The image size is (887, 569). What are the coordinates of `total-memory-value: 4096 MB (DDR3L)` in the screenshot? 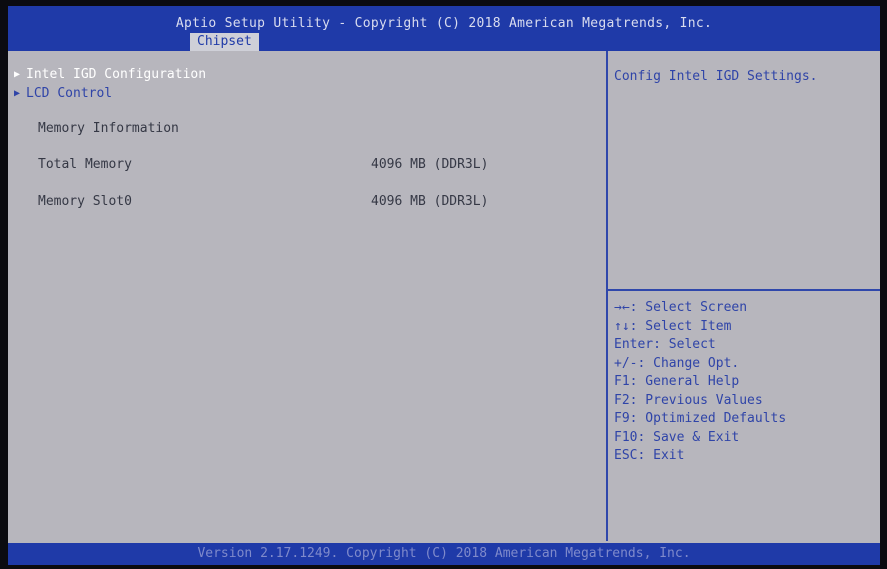 It's located at (430, 164).